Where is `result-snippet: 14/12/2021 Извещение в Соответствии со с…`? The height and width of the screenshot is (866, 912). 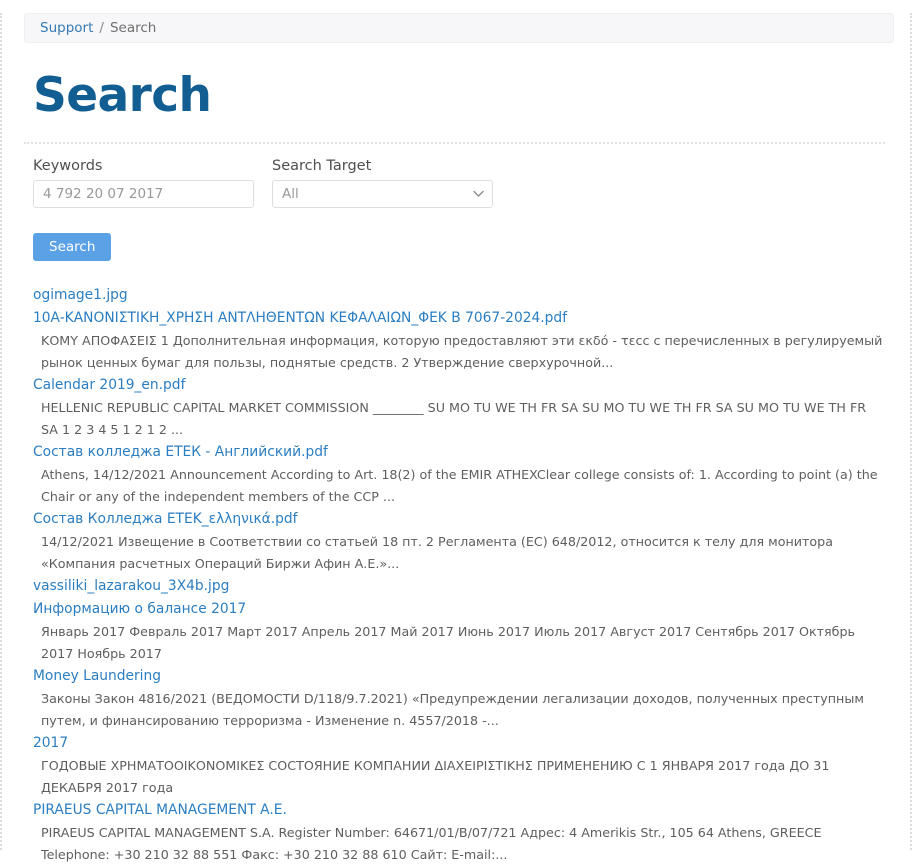
result-snippet: 14/12/2021 Извещение в Соответствии со с… is located at coordinates (437, 553).